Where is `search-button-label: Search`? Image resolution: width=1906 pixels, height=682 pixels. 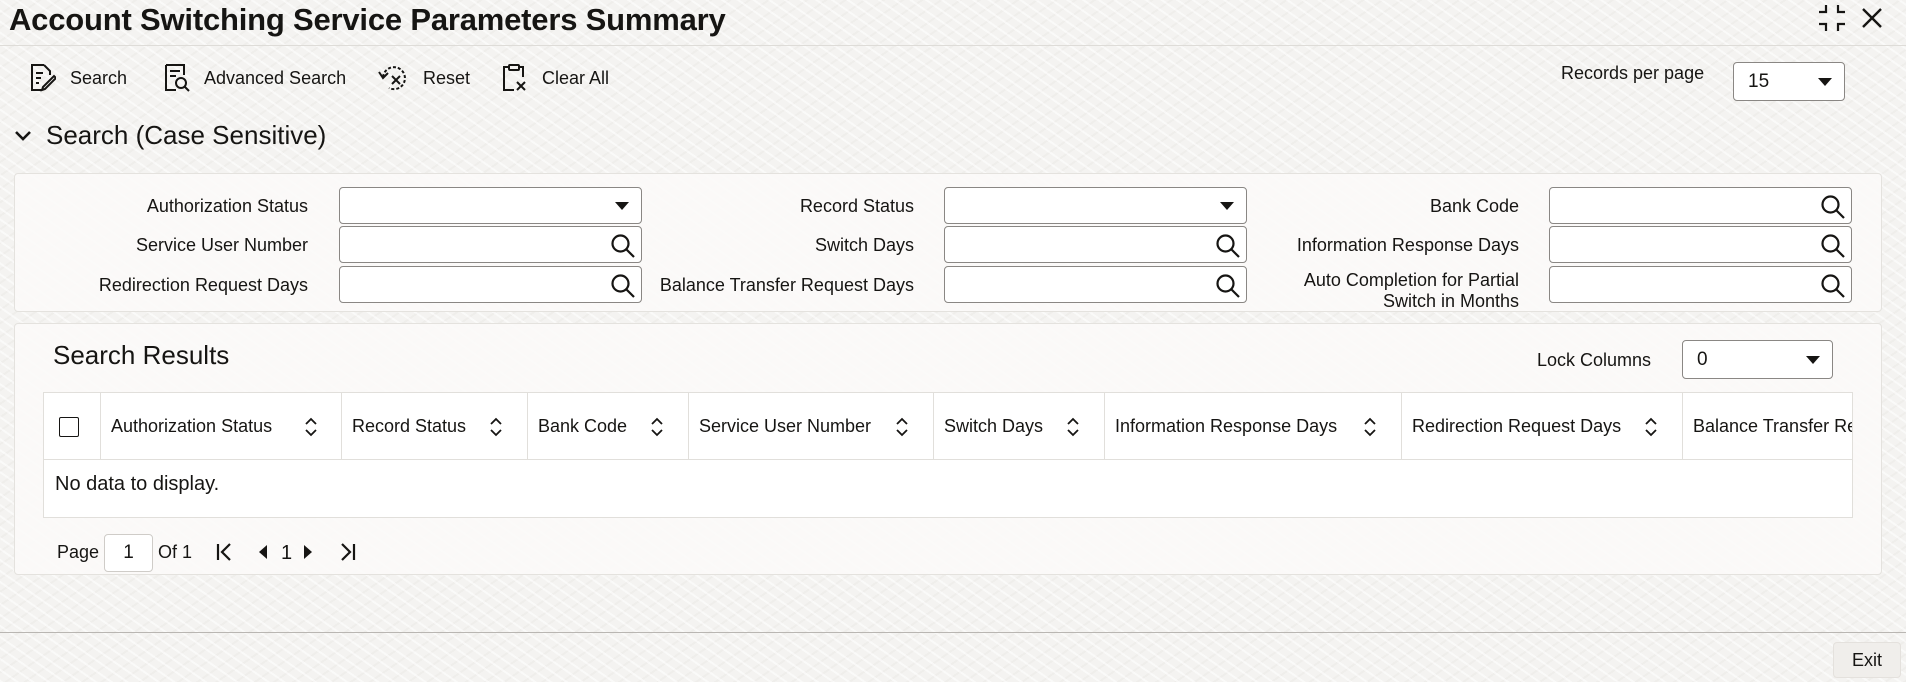 search-button-label: Search is located at coordinates (99, 77).